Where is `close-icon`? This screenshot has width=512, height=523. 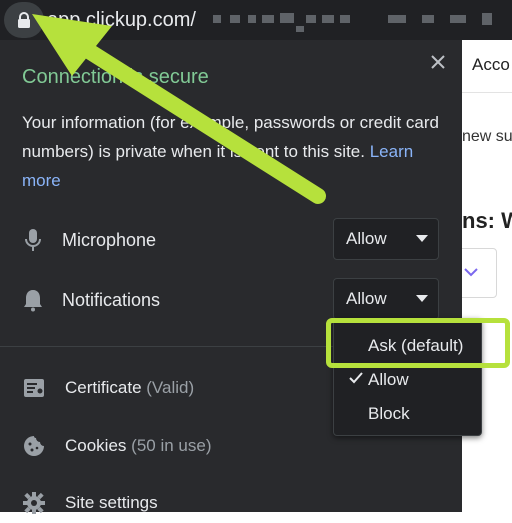
close-icon is located at coordinates (438, 62).